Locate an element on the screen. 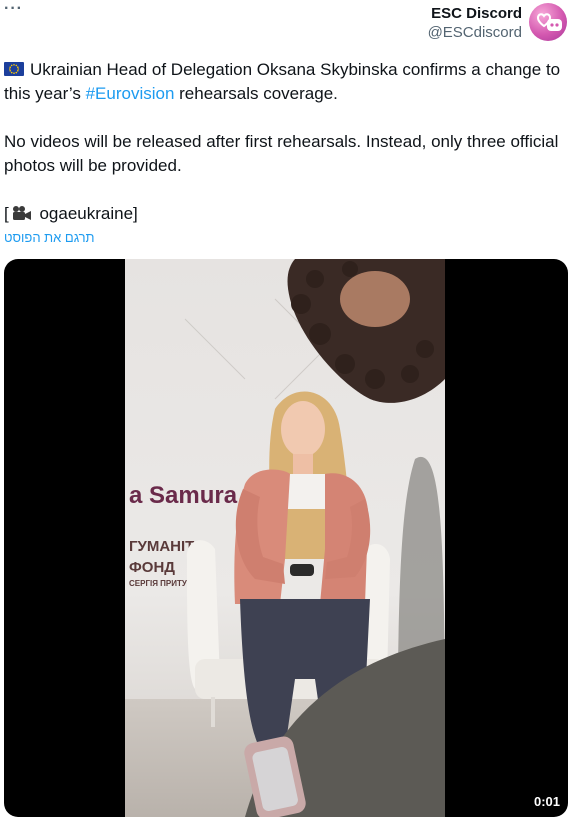 The width and height of the screenshot is (570, 817). tweet-text-end: rehearsals coverage. is located at coordinates (256, 93).